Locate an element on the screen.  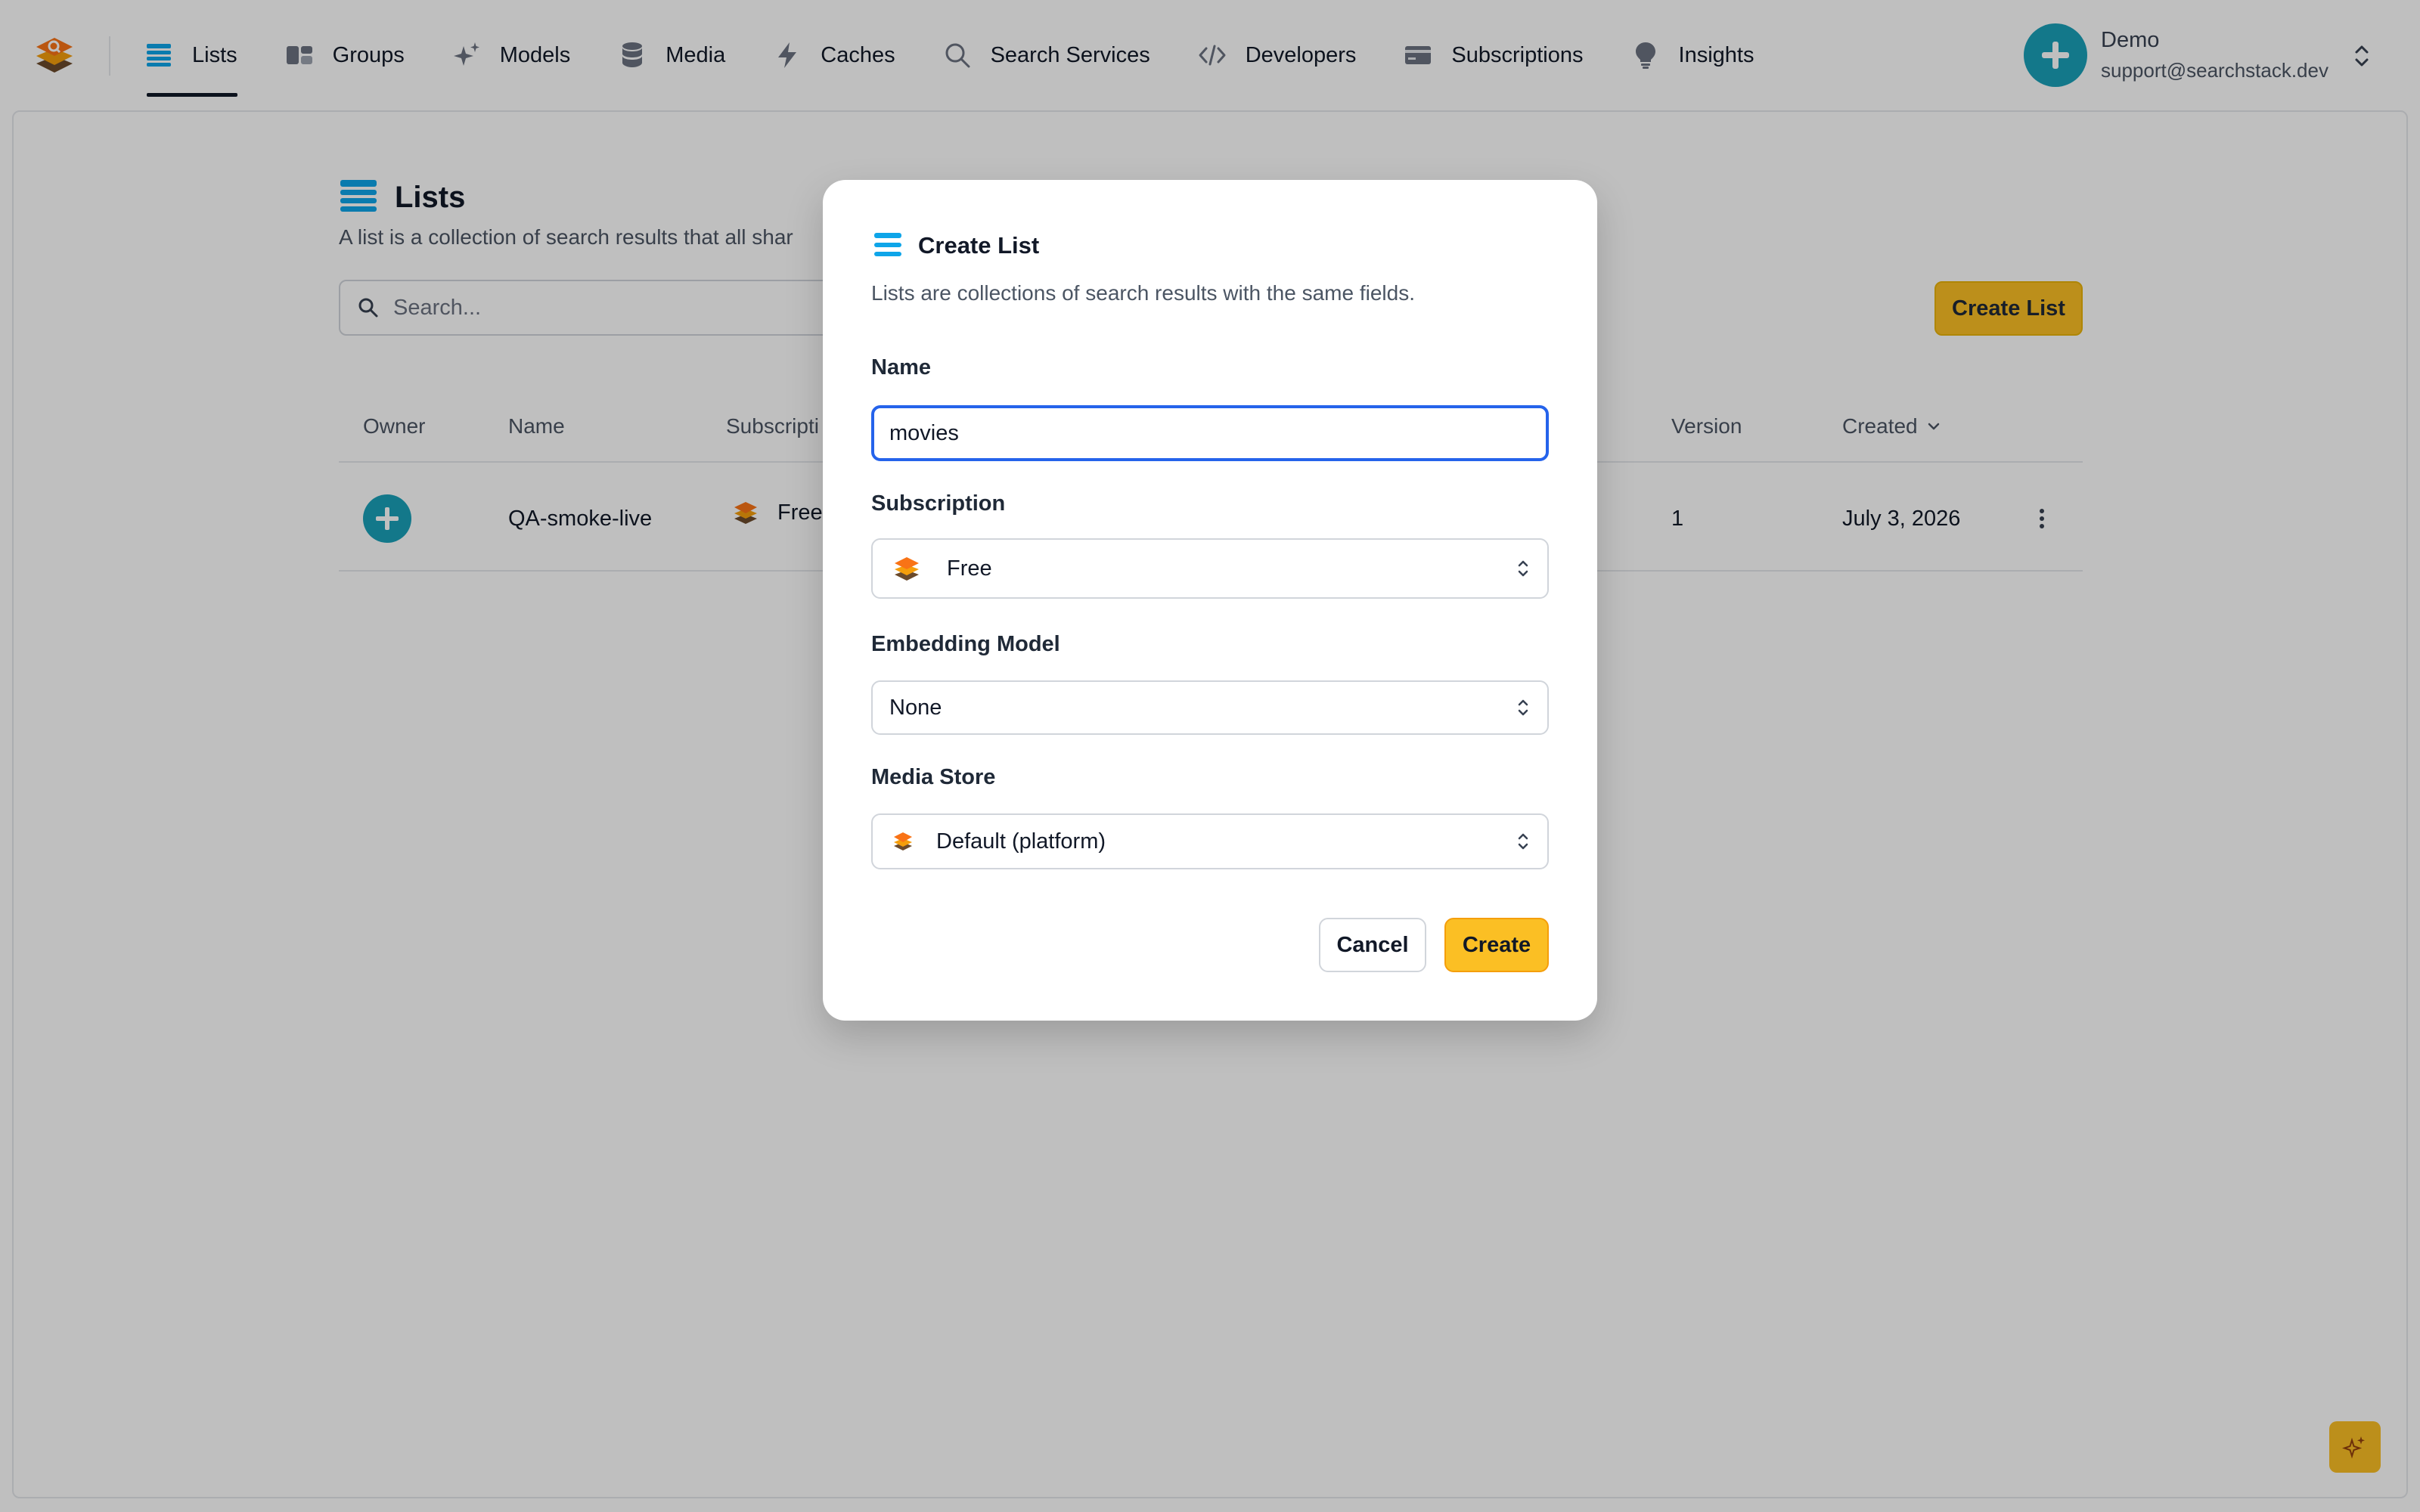
dialog-header: Create List is located at coordinates (956, 246).